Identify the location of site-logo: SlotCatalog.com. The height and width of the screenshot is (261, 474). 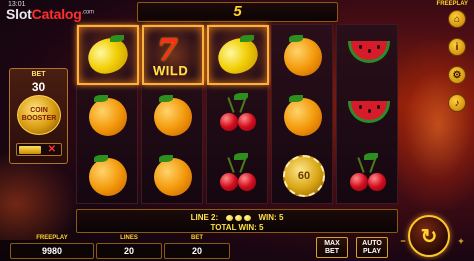
(50, 14).